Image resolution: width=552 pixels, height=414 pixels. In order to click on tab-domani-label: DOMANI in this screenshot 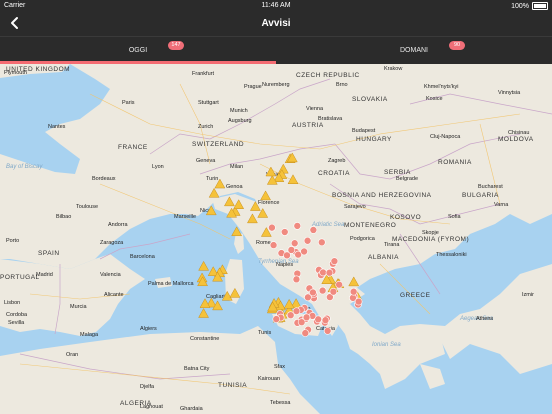, I will do `click(414, 50)`.